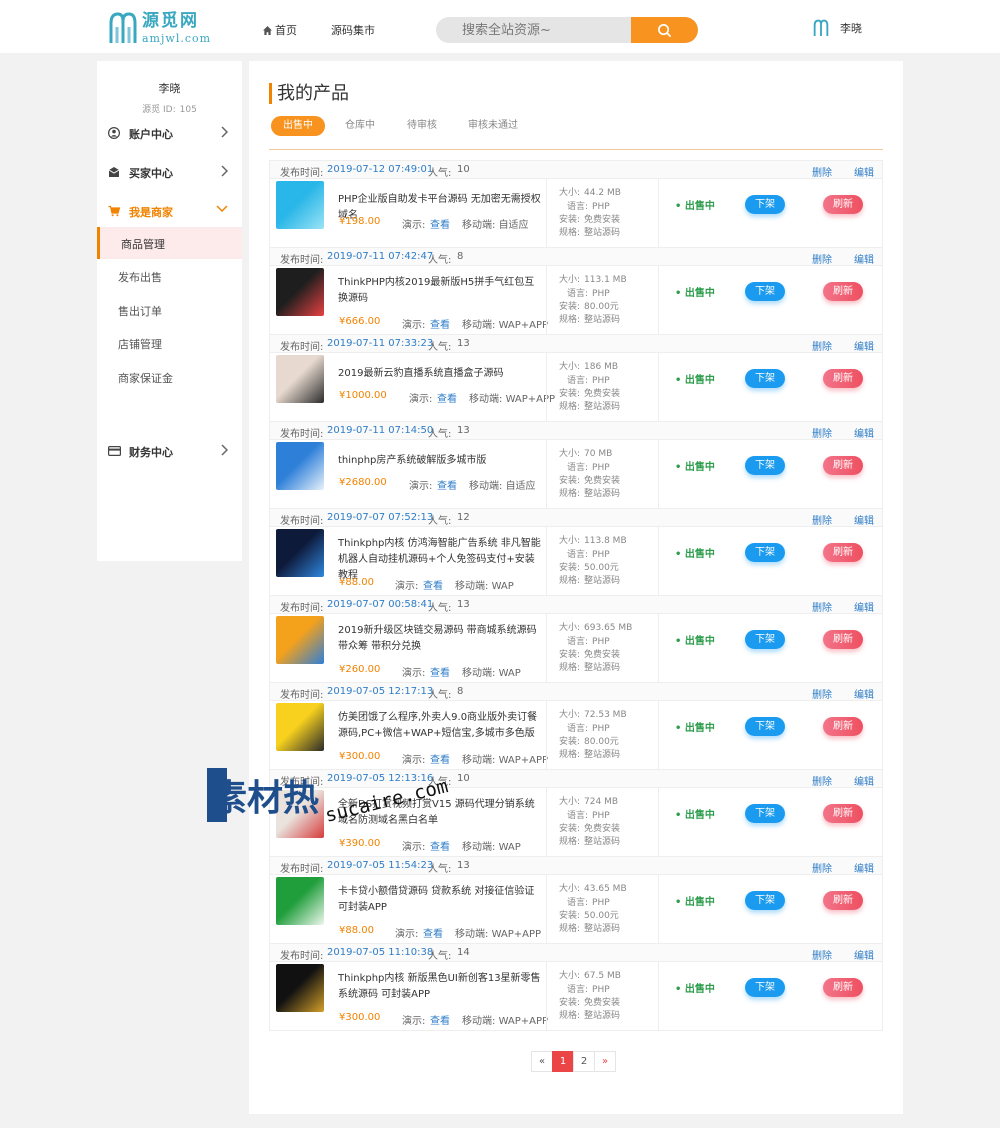  Describe the element at coordinates (493, 126) in the screenshot. I see `tab-review-failed: 审核未通过` at that location.